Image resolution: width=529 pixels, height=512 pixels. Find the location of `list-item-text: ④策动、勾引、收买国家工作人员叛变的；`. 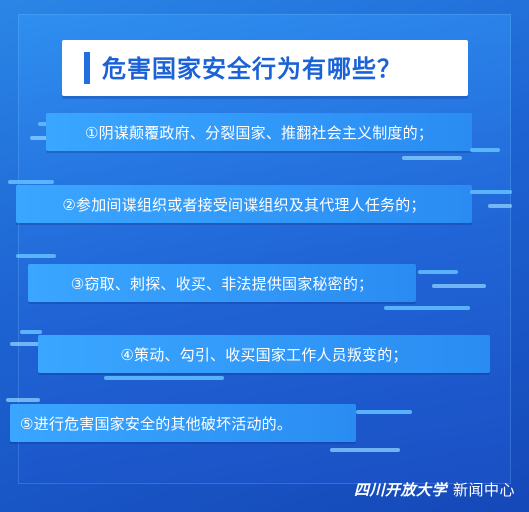

list-item-text: ④策动、勾引、收买国家工作人员叛变的； is located at coordinates (264, 355).